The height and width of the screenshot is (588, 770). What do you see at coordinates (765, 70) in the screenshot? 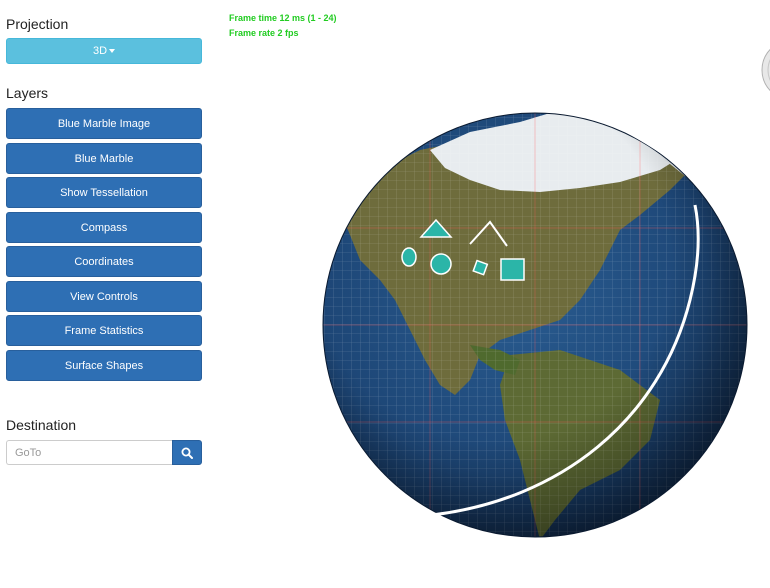
I see `compass-icon` at bounding box center [765, 70].